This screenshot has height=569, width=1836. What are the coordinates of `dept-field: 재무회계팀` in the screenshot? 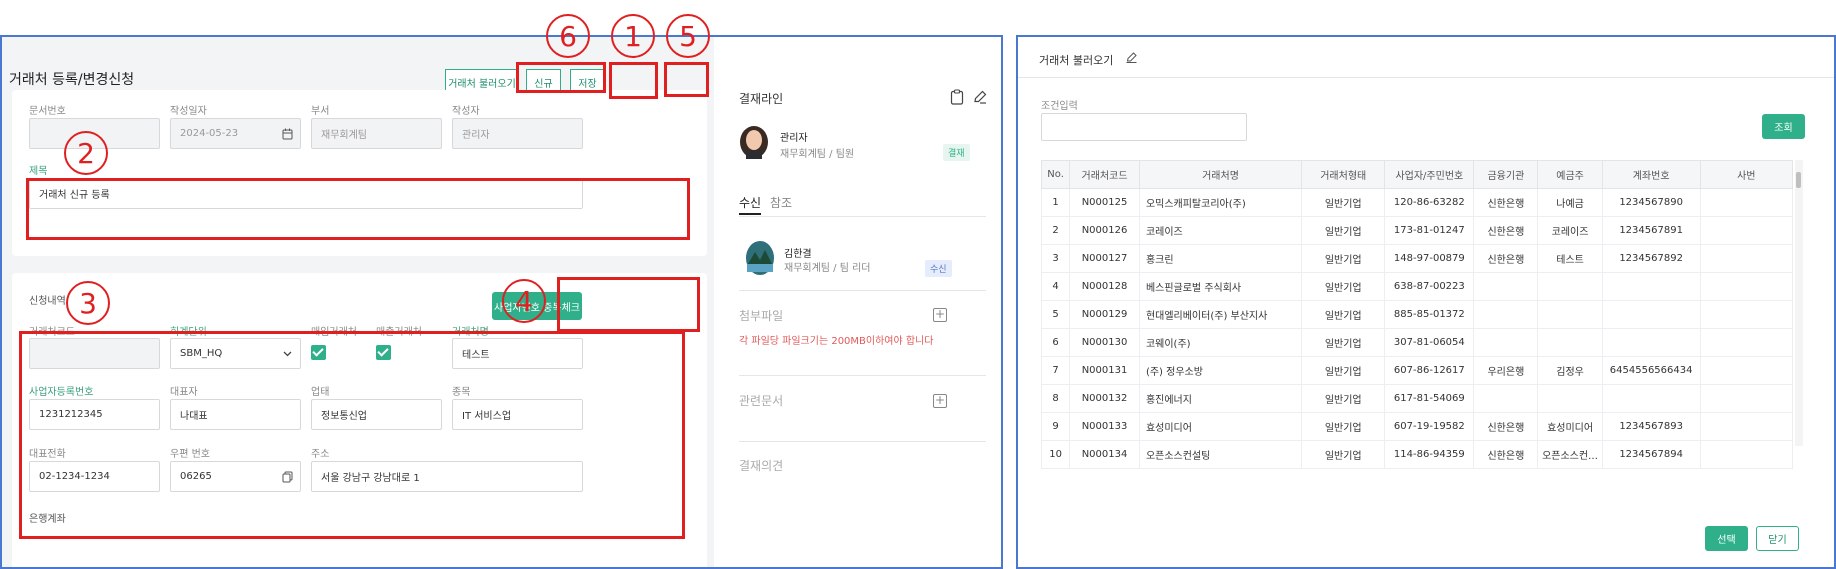 It's located at (376, 133).